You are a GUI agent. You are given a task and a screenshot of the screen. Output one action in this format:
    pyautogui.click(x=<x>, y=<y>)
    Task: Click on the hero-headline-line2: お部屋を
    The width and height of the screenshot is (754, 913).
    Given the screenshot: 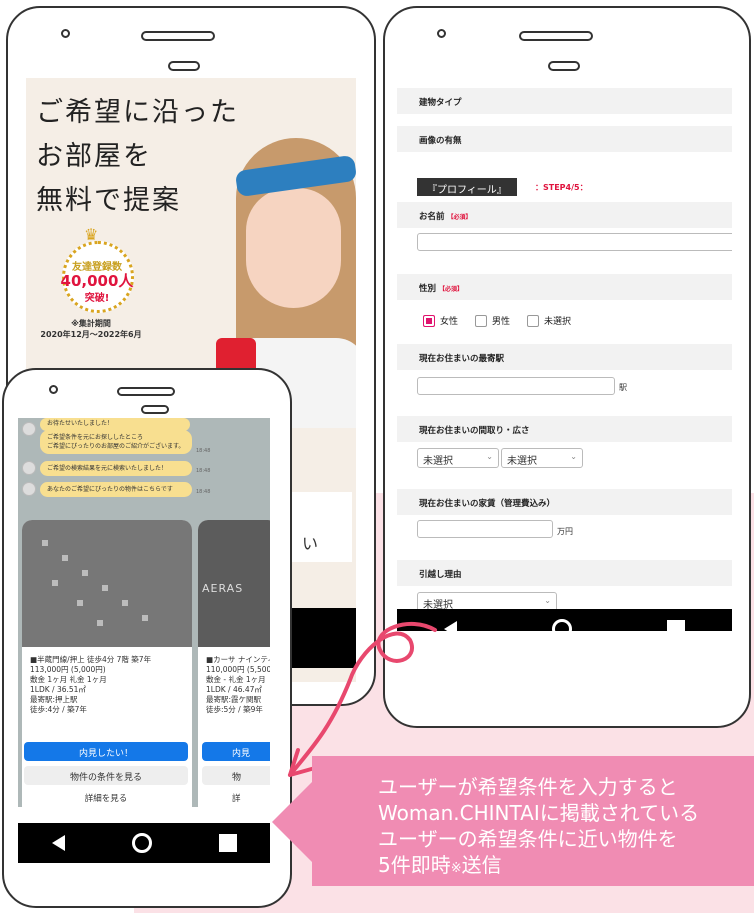 What is the action you would take?
    pyautogui.click(x=94, y=156)
    